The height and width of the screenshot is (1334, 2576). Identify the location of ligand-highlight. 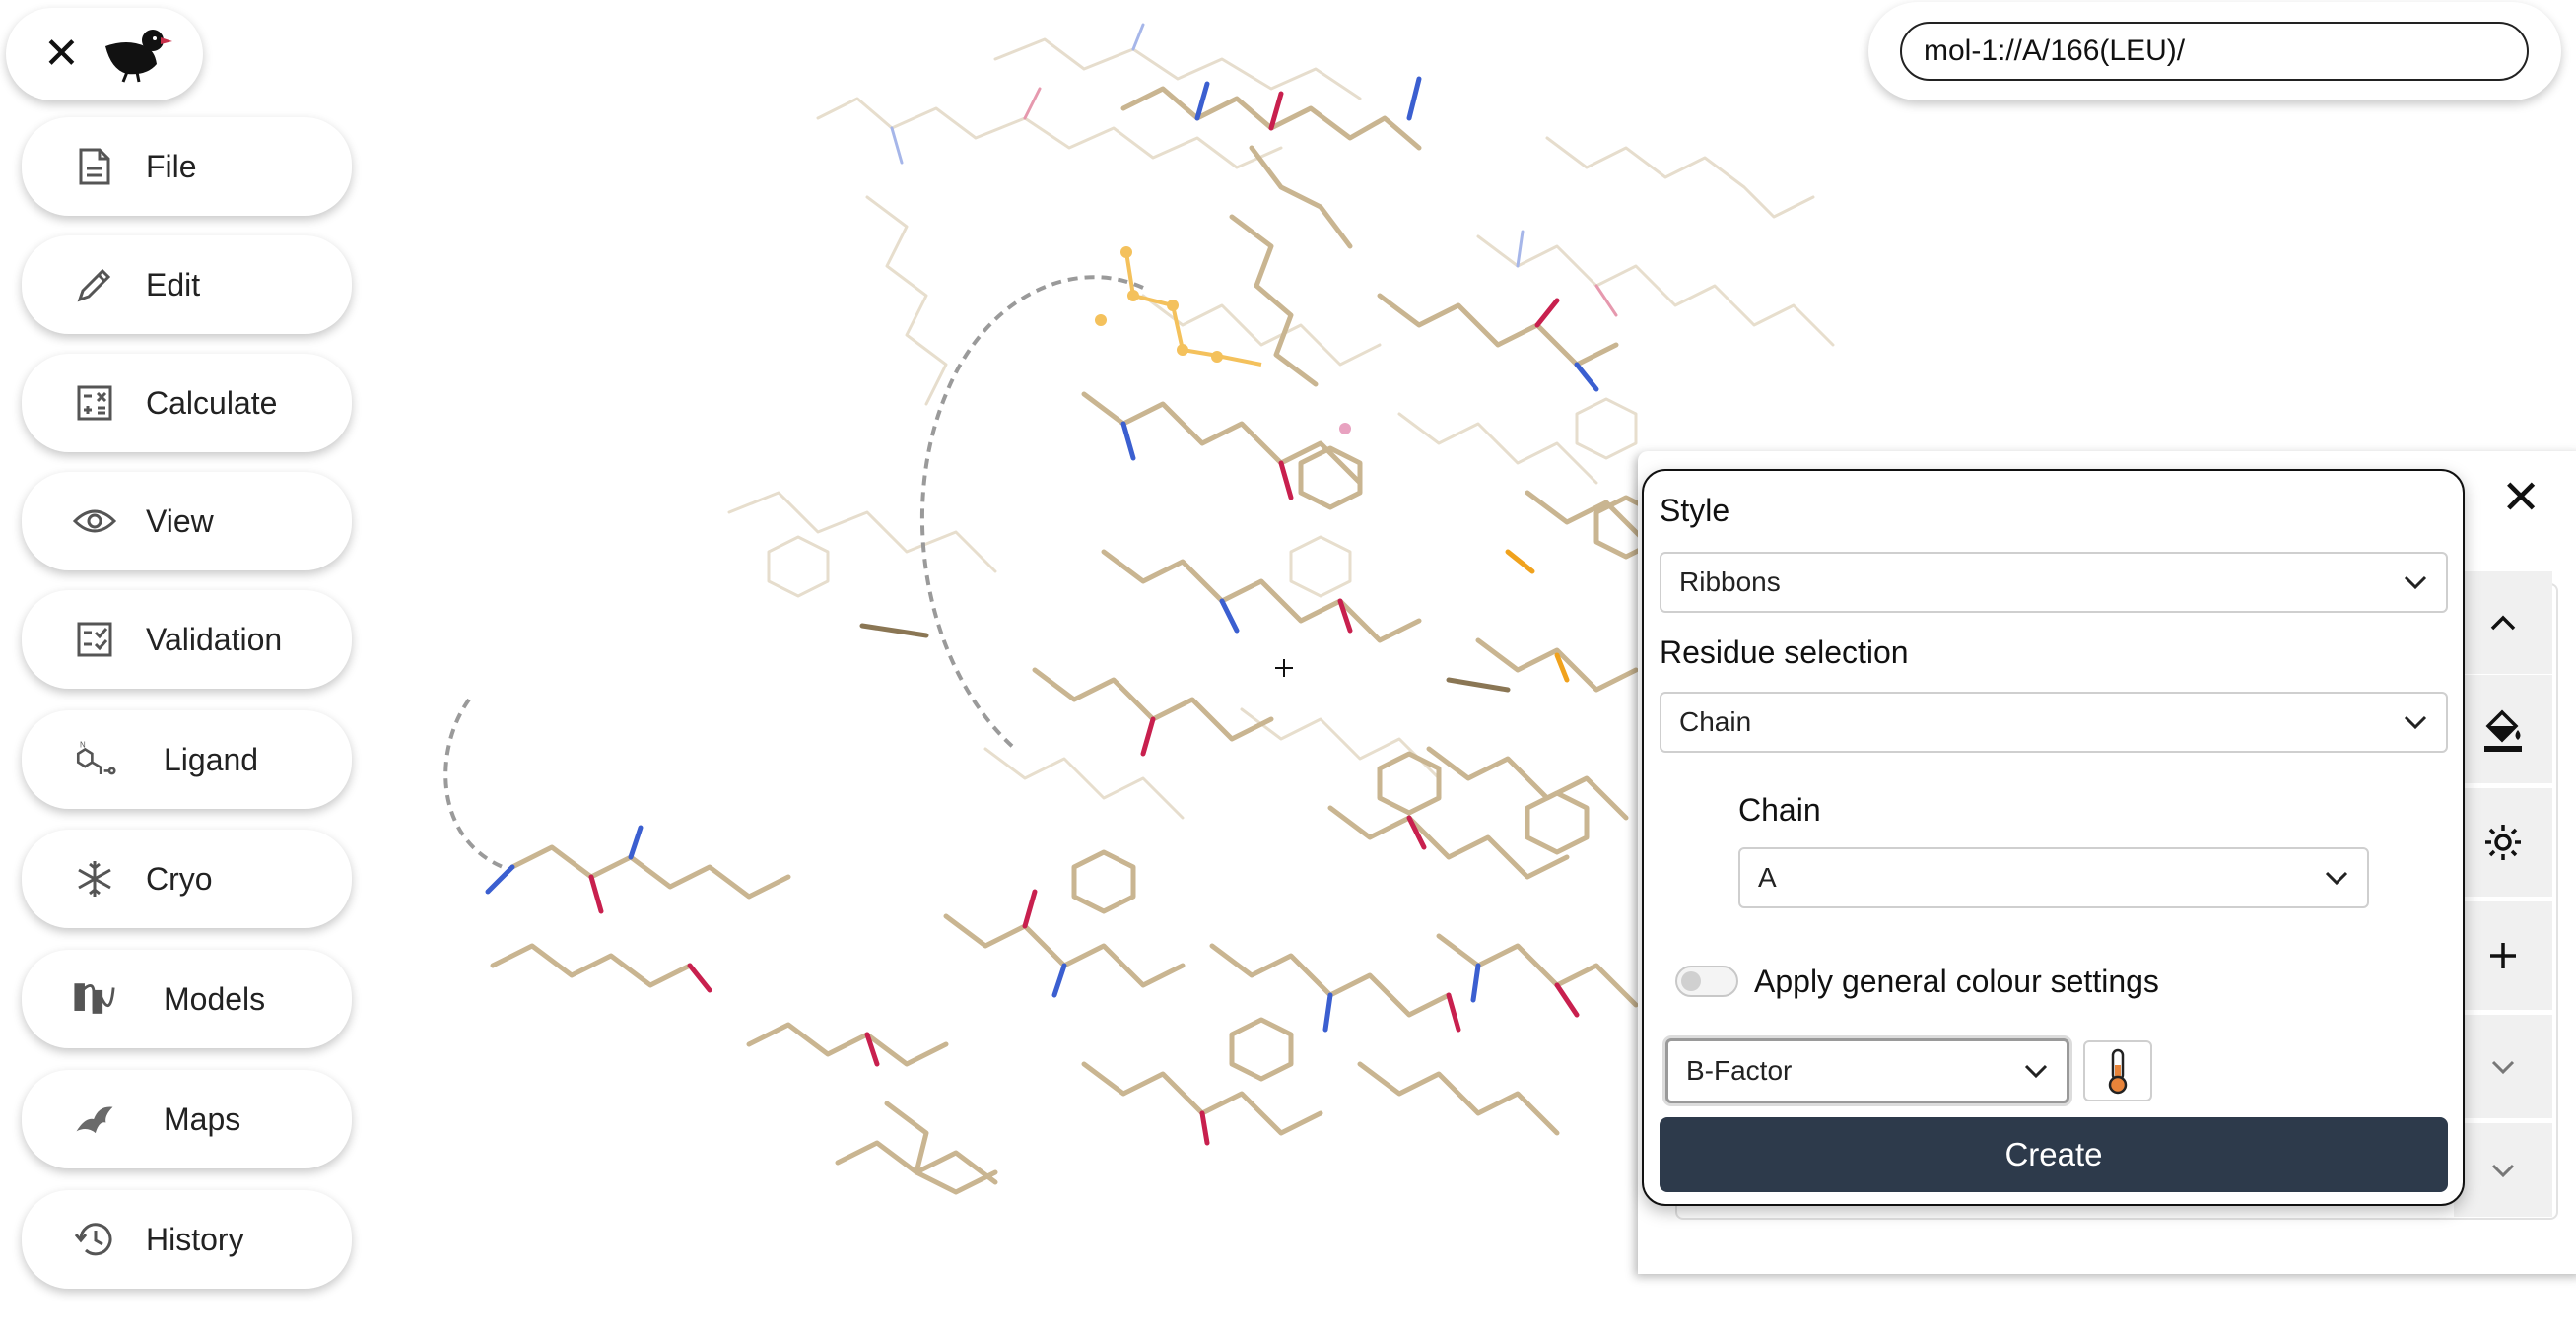
(1223, 340).